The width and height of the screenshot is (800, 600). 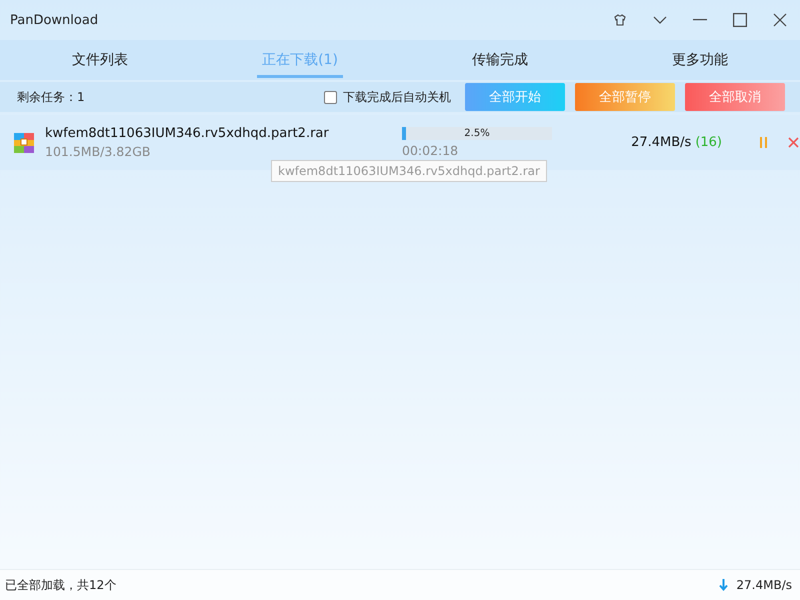 I want to click on download-speed: 27.4MB/s, so click(x=661, y=142).